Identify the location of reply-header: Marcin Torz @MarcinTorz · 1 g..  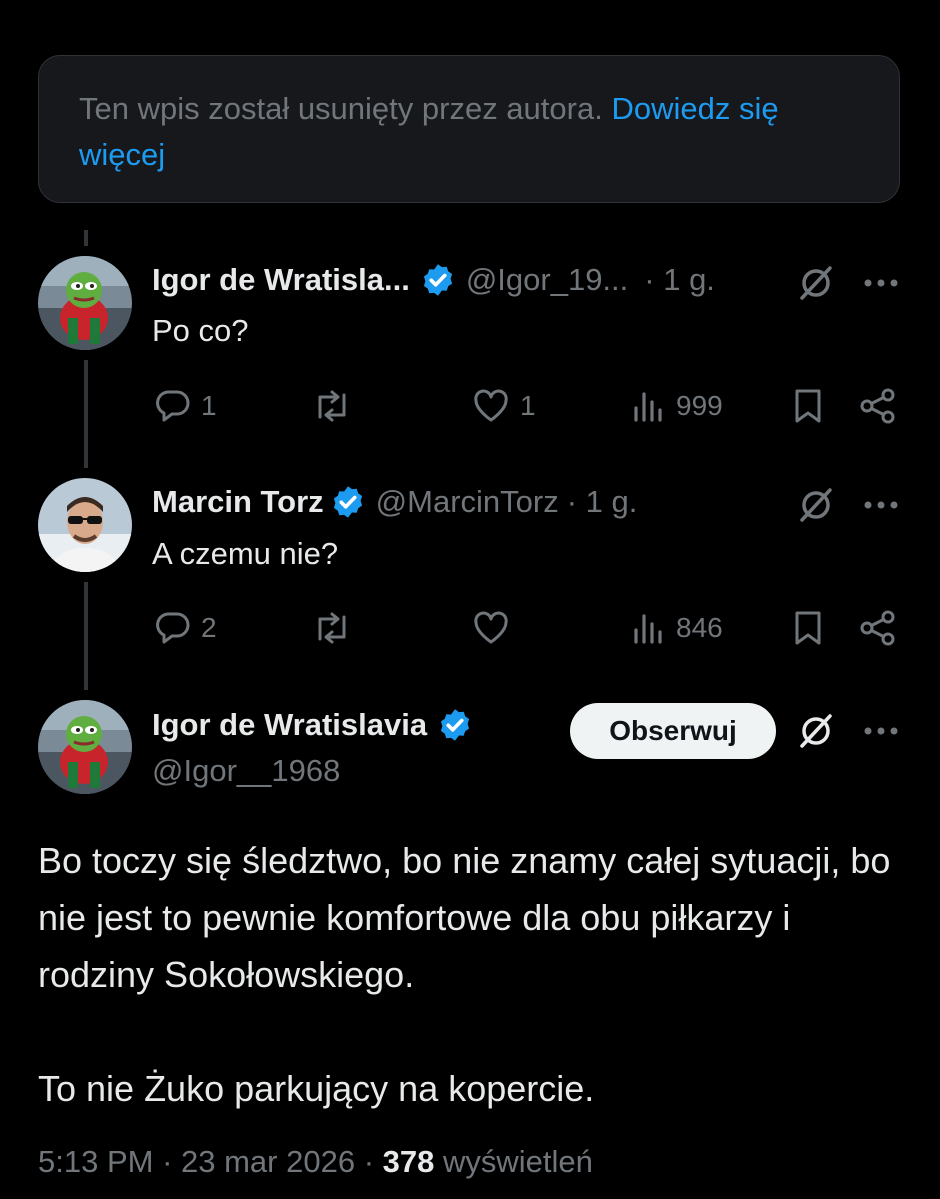
(394, 502).